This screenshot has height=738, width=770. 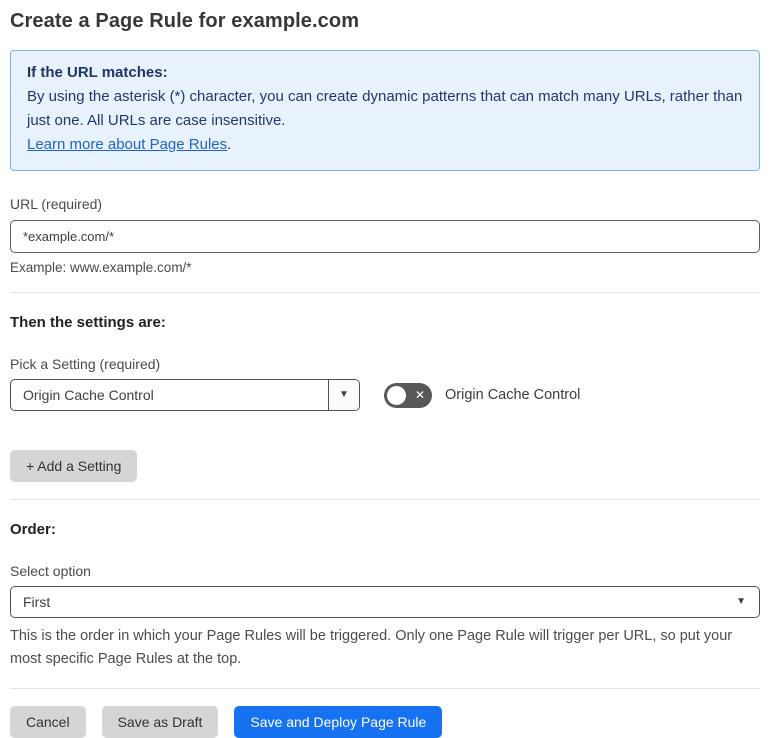 I want to click on order-select-value: First, so click(x=37, y=602).